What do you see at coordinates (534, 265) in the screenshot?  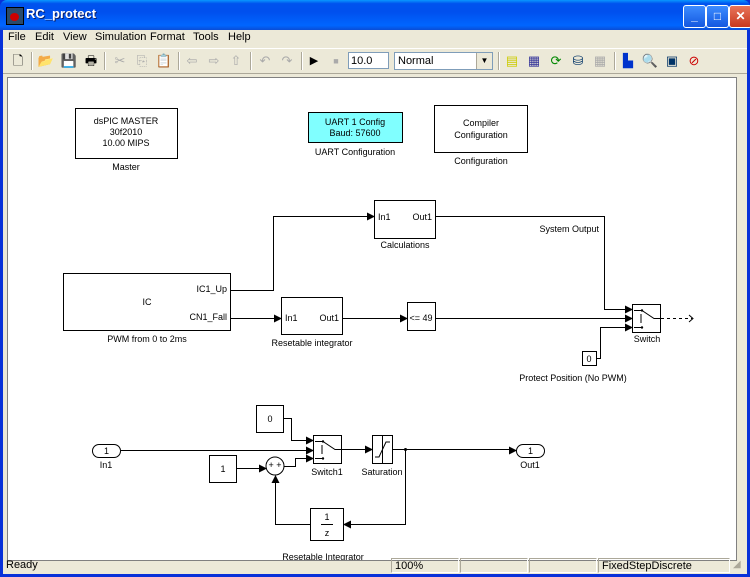 I see `signal-calc-to-switch` at bounding box center [534, 265].